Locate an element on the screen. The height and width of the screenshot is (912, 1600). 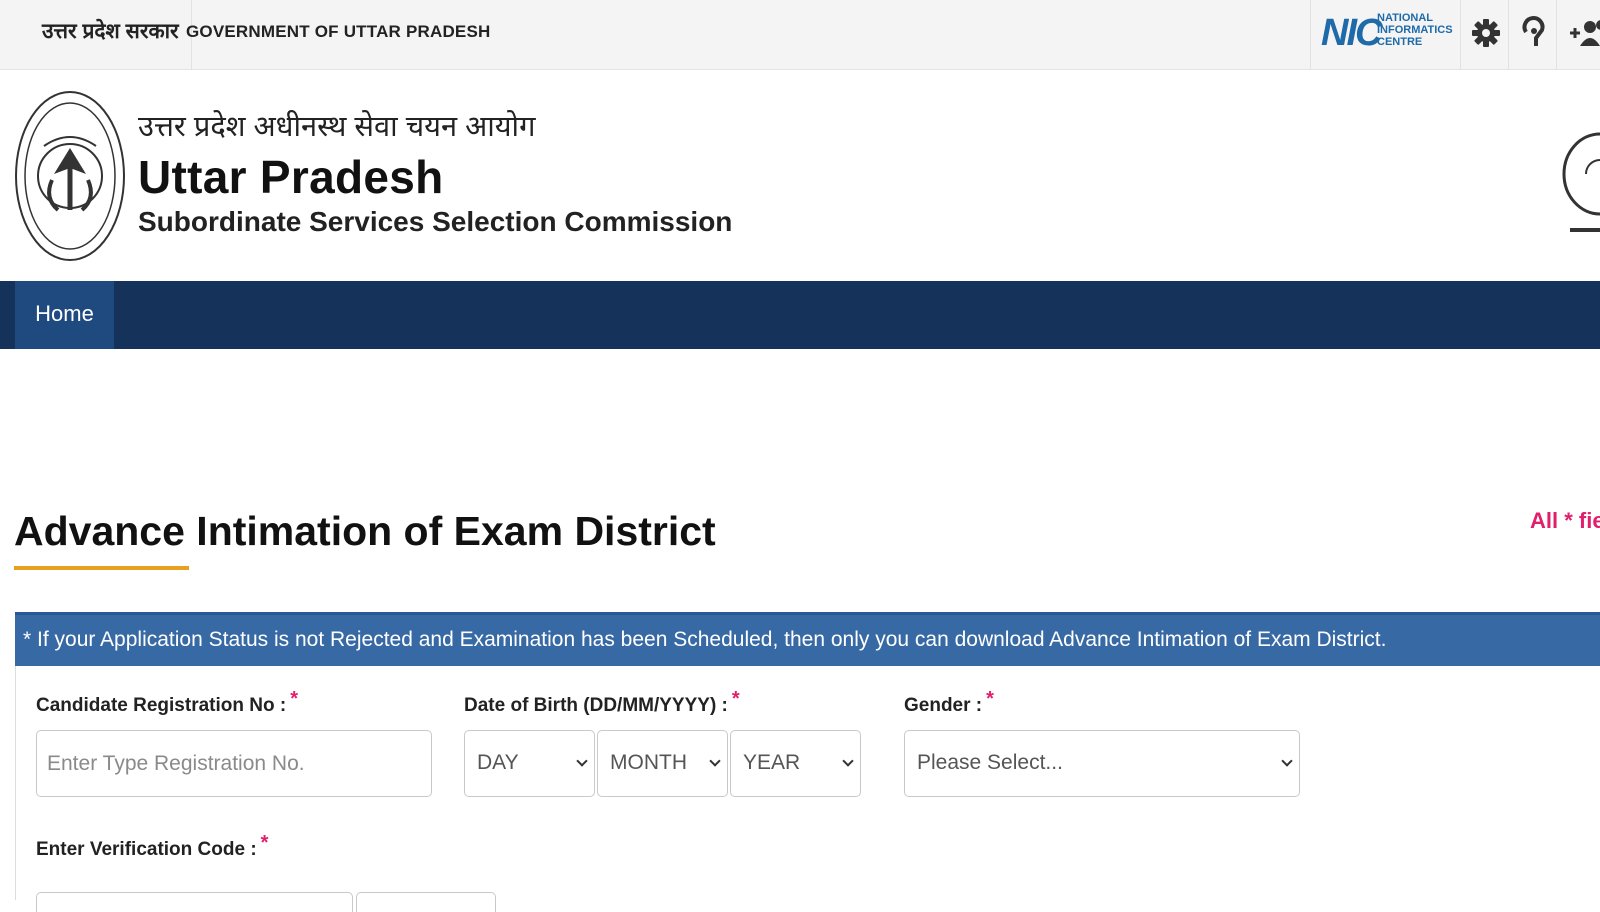
gov-english-label: GOVERNMENT OF UTTAR PRADESH is located at coordinates (338, 32).